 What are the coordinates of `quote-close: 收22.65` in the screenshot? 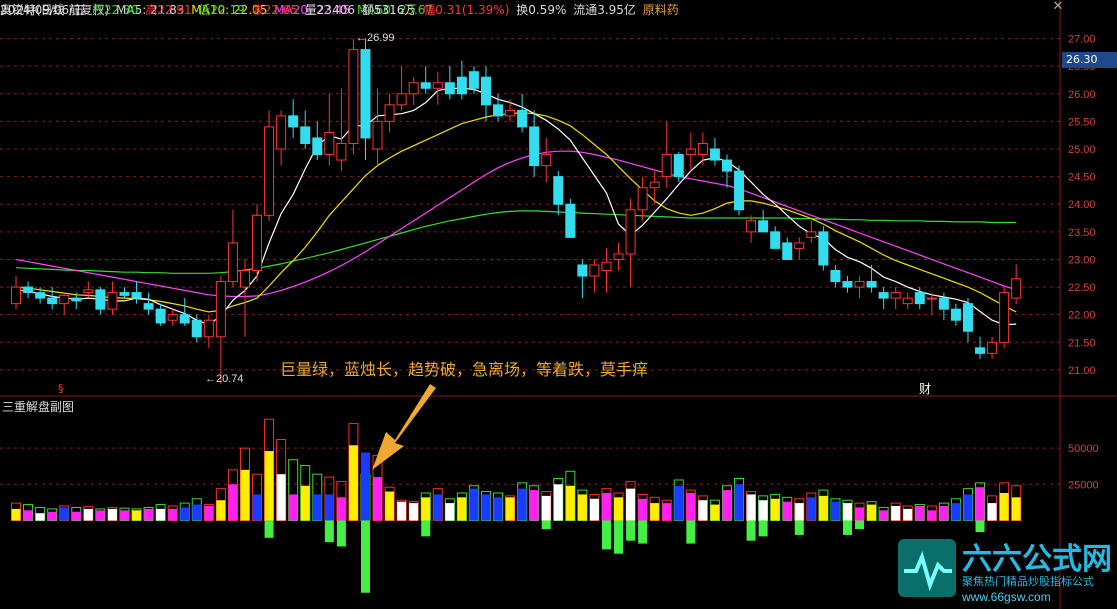 It's located at (274, 10).